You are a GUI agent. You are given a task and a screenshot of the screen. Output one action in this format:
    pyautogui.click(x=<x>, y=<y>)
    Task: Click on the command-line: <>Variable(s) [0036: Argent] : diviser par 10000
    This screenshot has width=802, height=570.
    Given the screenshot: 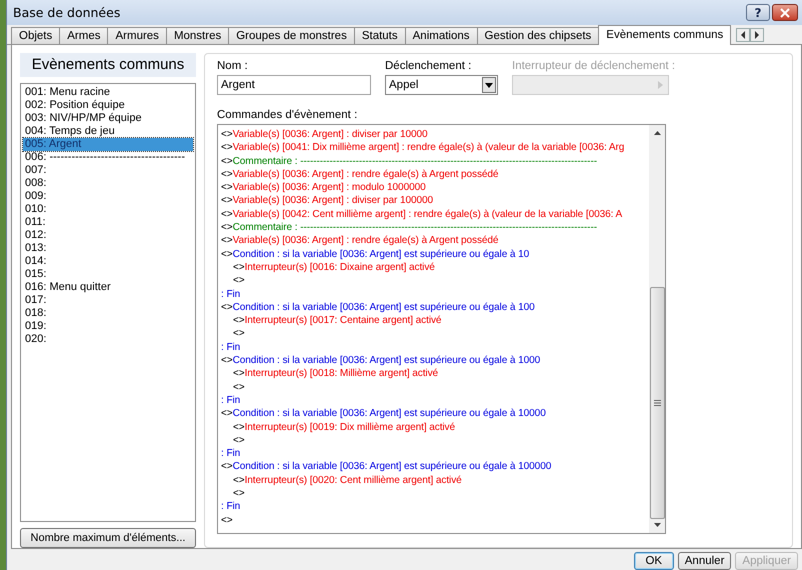 What is the action you would take?
    pyautogui.click(x=433, y=135)
    